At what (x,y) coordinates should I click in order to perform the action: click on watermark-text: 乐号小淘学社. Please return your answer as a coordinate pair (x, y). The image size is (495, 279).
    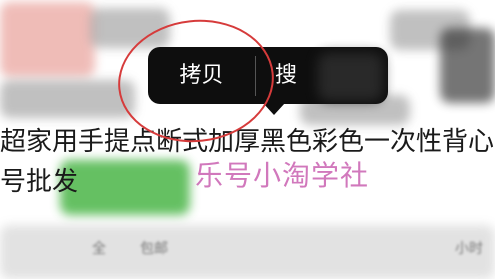
    Looking at the image, I should click on (282, 175).